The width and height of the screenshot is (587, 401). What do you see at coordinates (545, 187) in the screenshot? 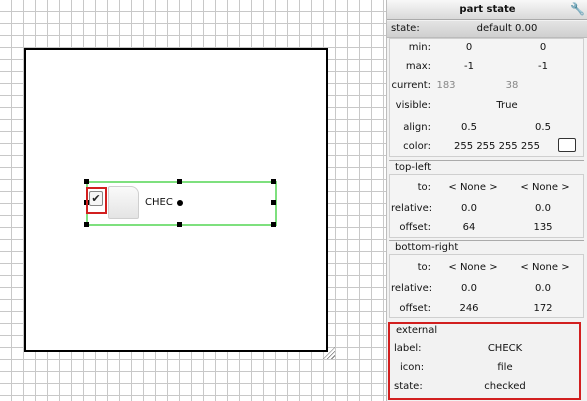
I see `tl-to-y-select: < None >` at bounding box center [545, 187].